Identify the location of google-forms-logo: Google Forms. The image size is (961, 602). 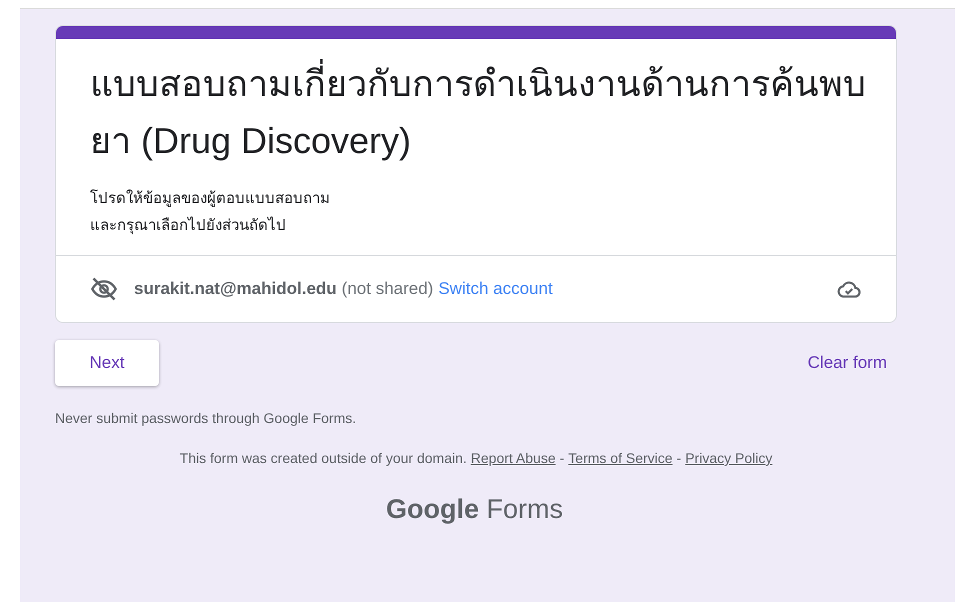
(474, 509).